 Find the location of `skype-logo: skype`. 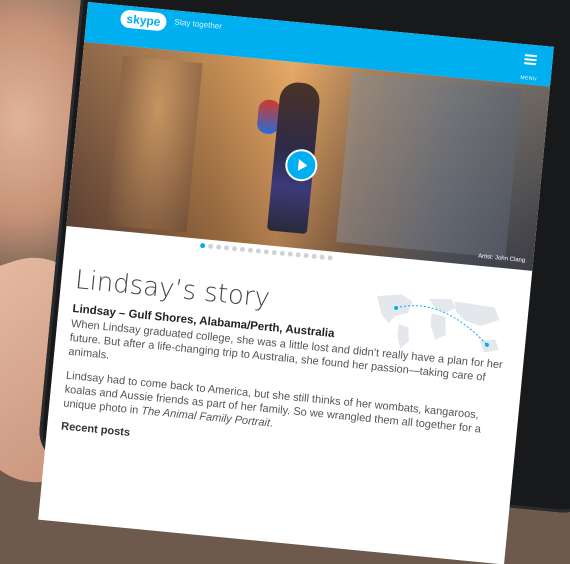

skype-logo: skype is located at coordinates (143, 20).